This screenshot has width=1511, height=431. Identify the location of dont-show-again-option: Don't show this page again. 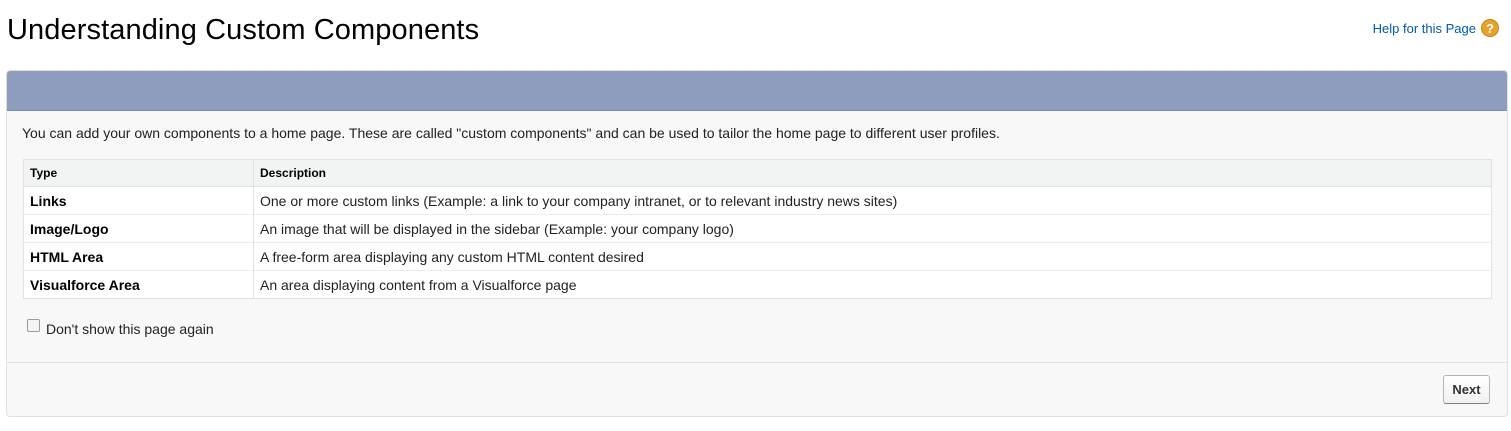
(120, 327).